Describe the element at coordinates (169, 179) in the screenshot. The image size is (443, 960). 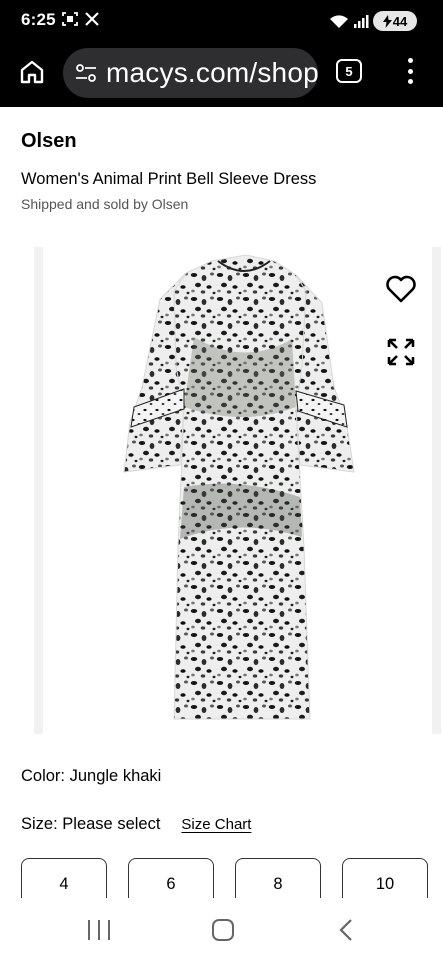
I see `product-title: Women's Animal Print Bell Sleeve Dress` at that location.